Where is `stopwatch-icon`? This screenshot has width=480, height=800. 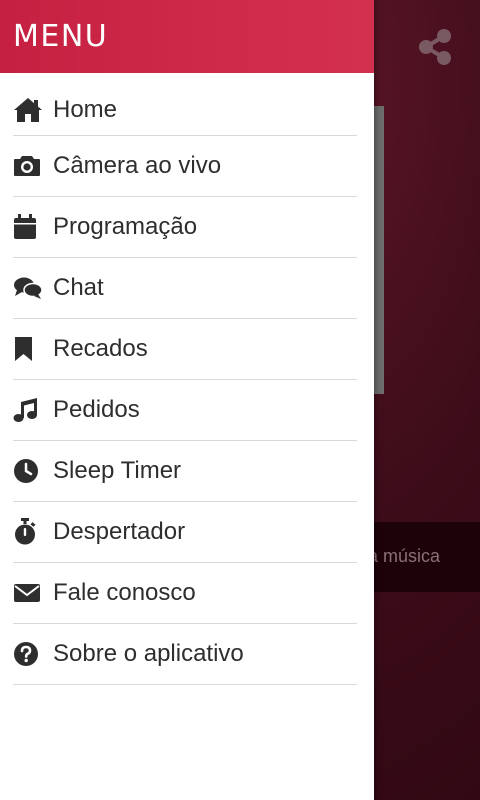
stopwatch-icon is located at coordinates (28, 532).